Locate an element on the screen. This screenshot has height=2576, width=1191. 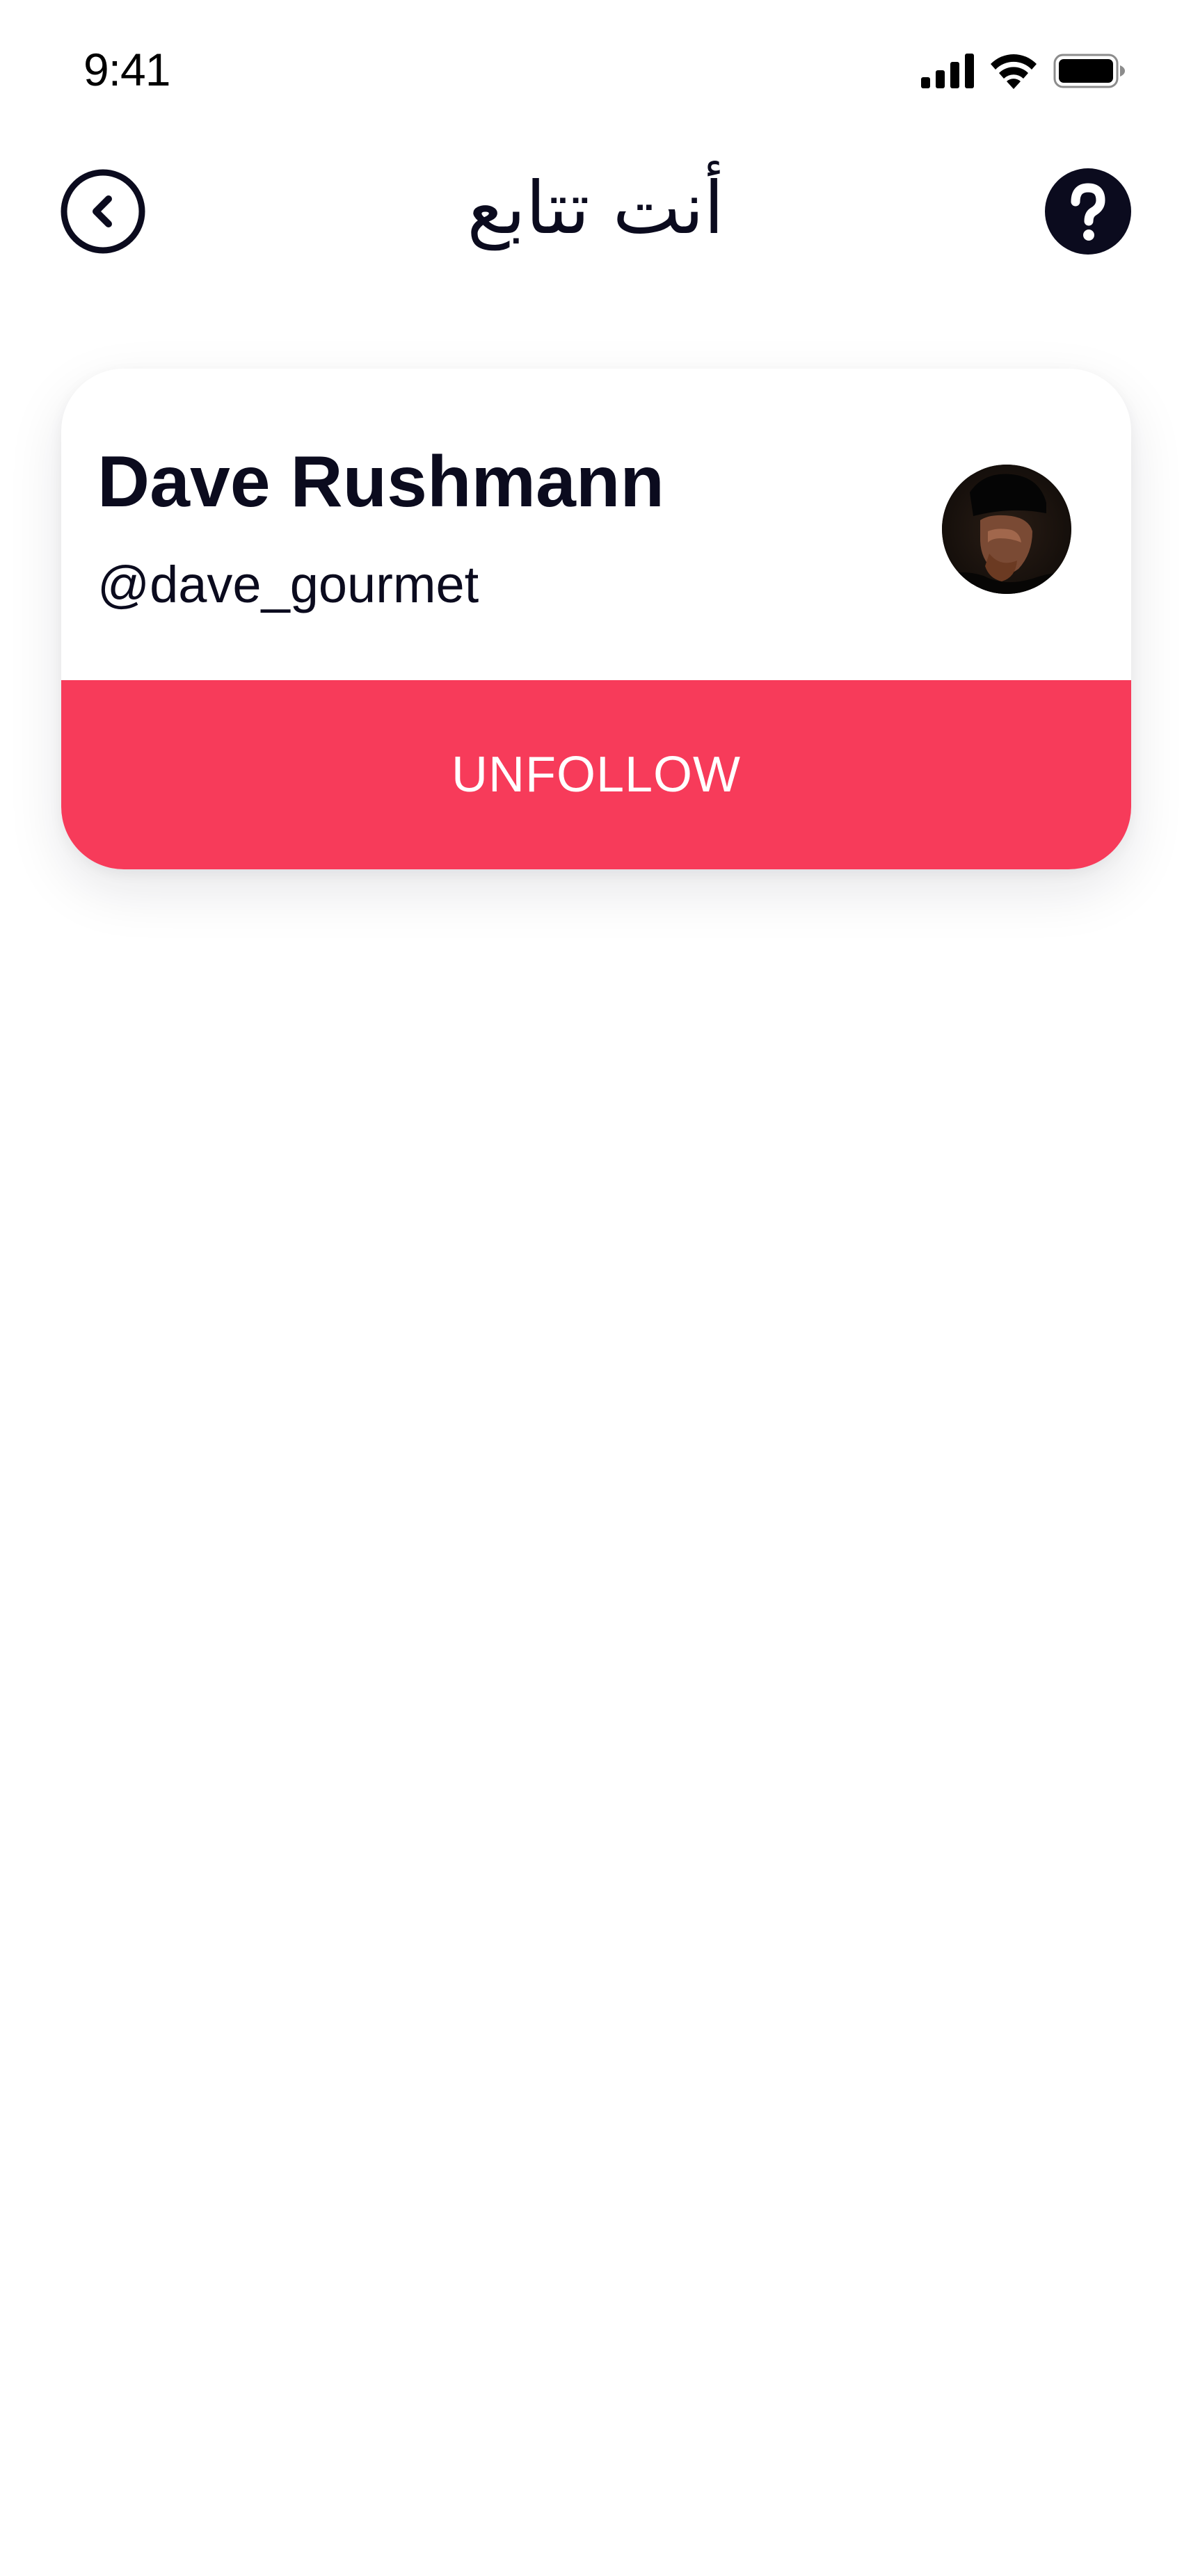
cellular-signal-icon is located at coordinates (948, 71).